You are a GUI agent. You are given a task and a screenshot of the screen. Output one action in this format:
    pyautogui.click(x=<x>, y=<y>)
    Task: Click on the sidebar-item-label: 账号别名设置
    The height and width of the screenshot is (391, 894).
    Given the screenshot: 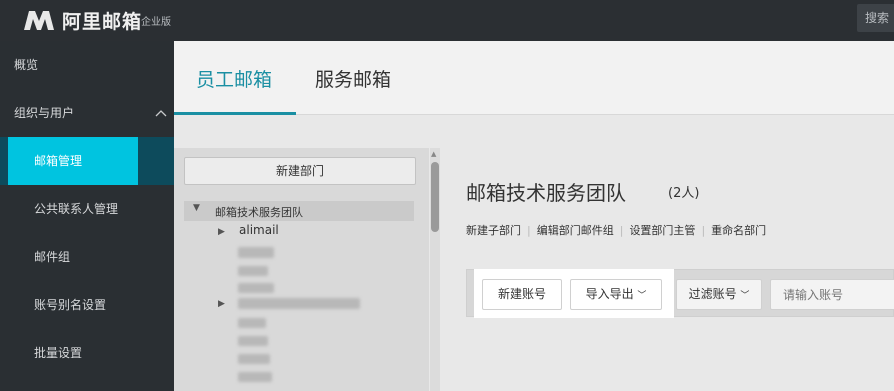 What is the action you would take?
    pyautogui.click(x=70, y=305)
    